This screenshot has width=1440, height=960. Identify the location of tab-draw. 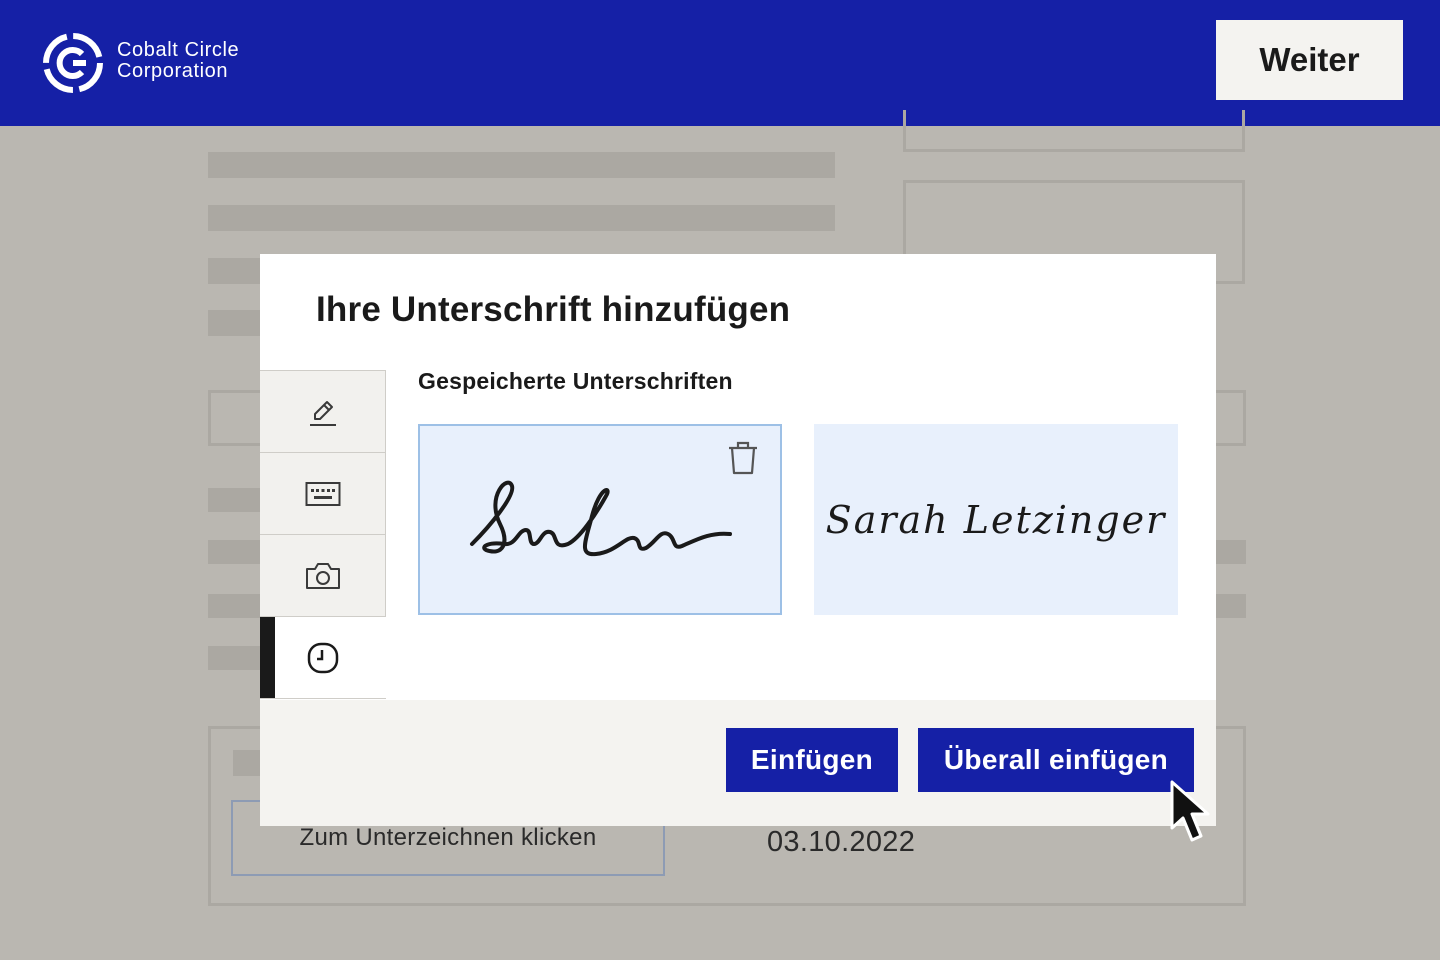
(323, 411).